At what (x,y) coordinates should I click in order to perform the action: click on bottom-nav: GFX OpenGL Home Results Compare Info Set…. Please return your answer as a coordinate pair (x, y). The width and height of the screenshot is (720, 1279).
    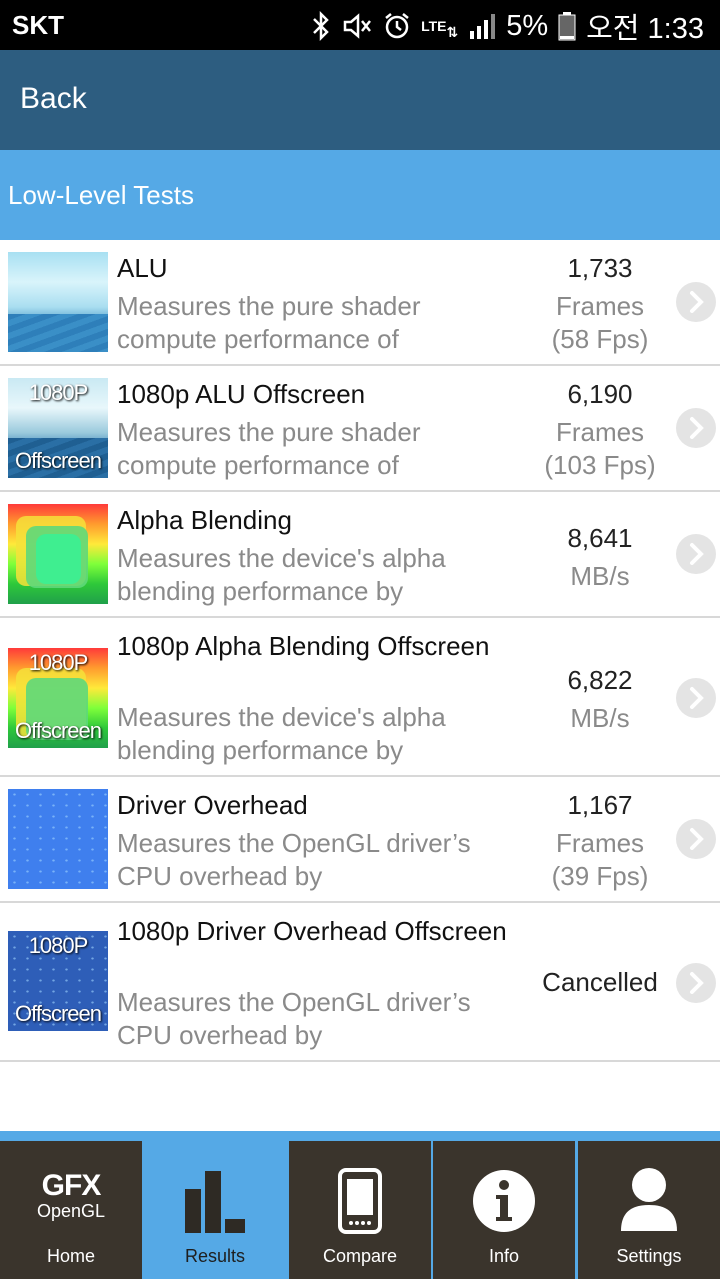
    Looking at the image, I should click on (360, 1205).